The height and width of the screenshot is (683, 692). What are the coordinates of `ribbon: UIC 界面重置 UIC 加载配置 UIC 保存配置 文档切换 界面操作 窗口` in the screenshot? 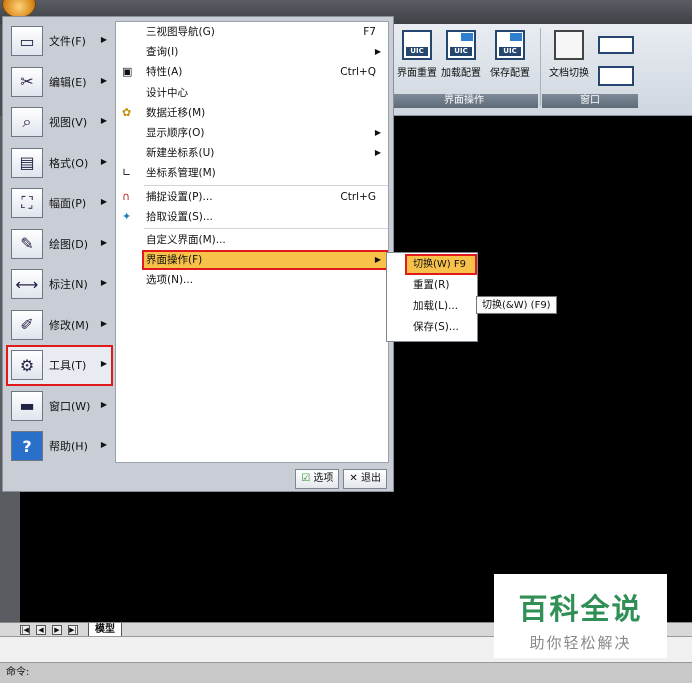 It's located at (541, 70).